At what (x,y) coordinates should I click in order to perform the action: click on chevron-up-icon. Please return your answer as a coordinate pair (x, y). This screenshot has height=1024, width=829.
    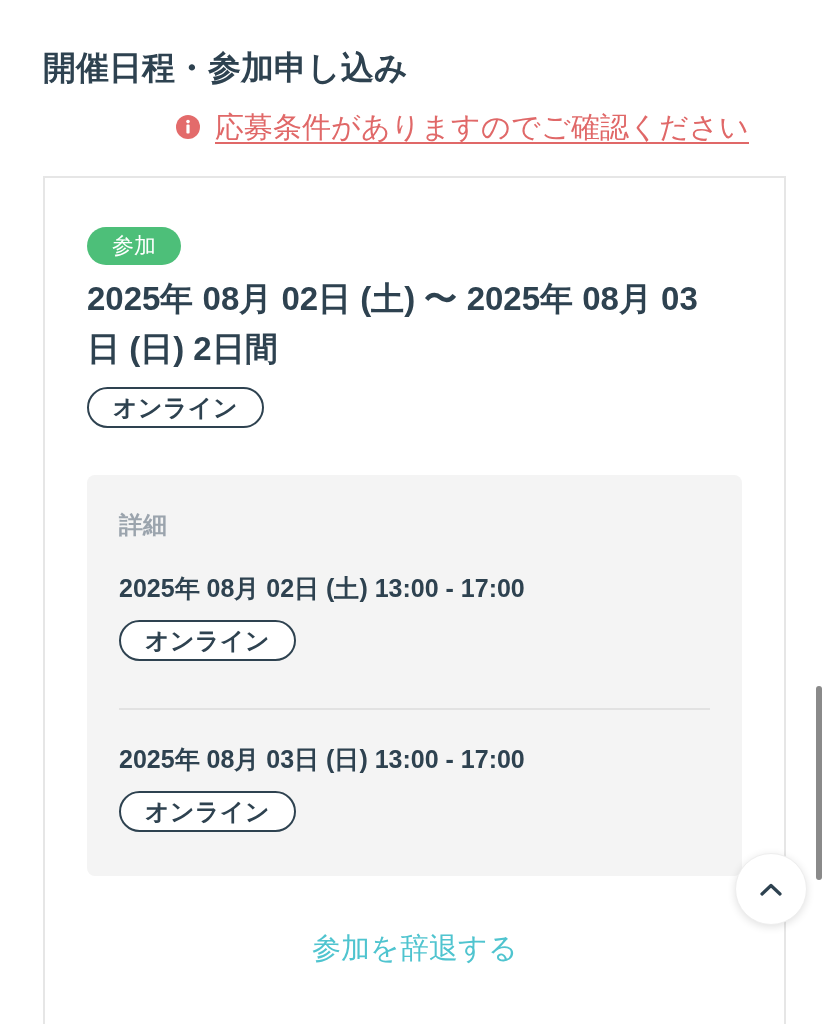
    Looking at the image, I should click on (771, 889).